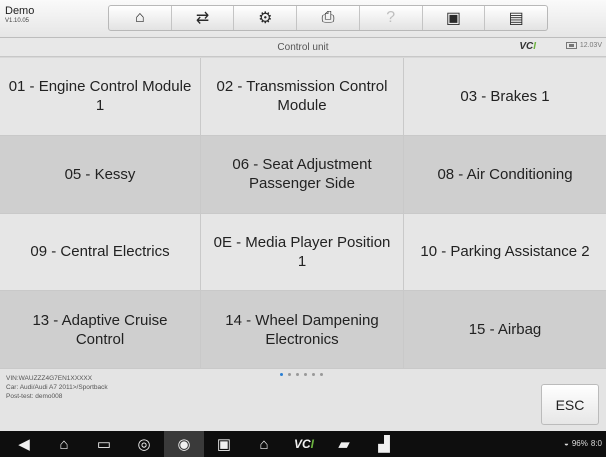  I want to click on toolbar: ⌂ ⇄ ⚙ ⎙ ? ▣ ▤, so click(328, 18).